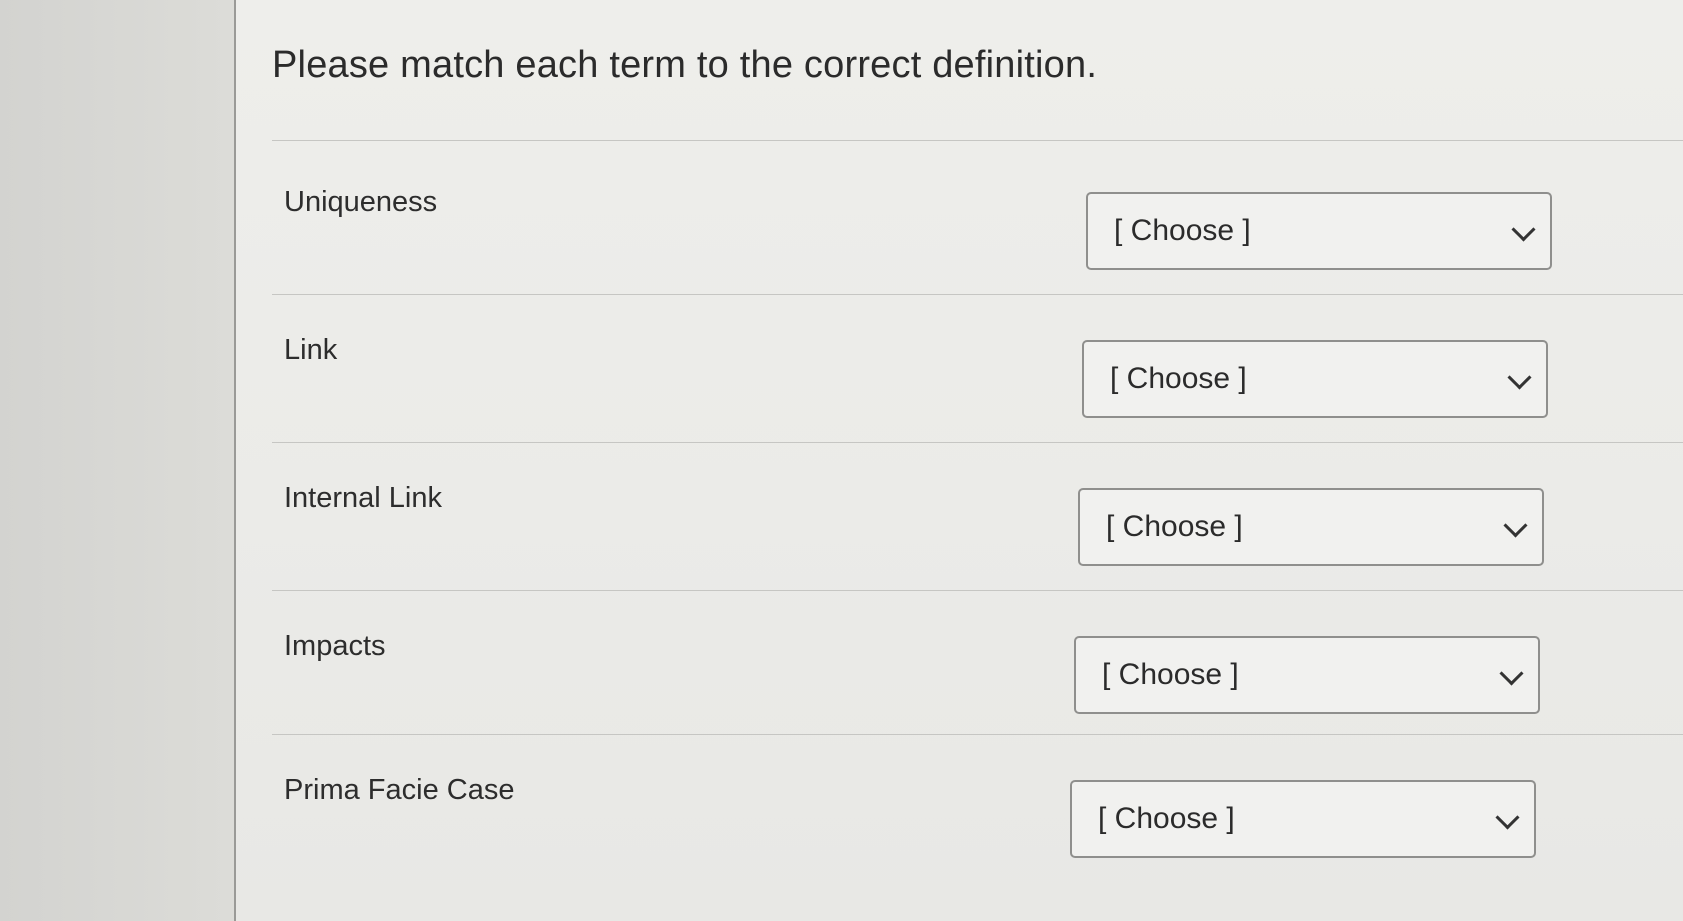 The height and width of the screenshot is (921, 1683). Describe the element at coordinates (959, 220) in the screenshot. I see `match-row-uniqueness: Uniqueness [ Choose ]` at that location.